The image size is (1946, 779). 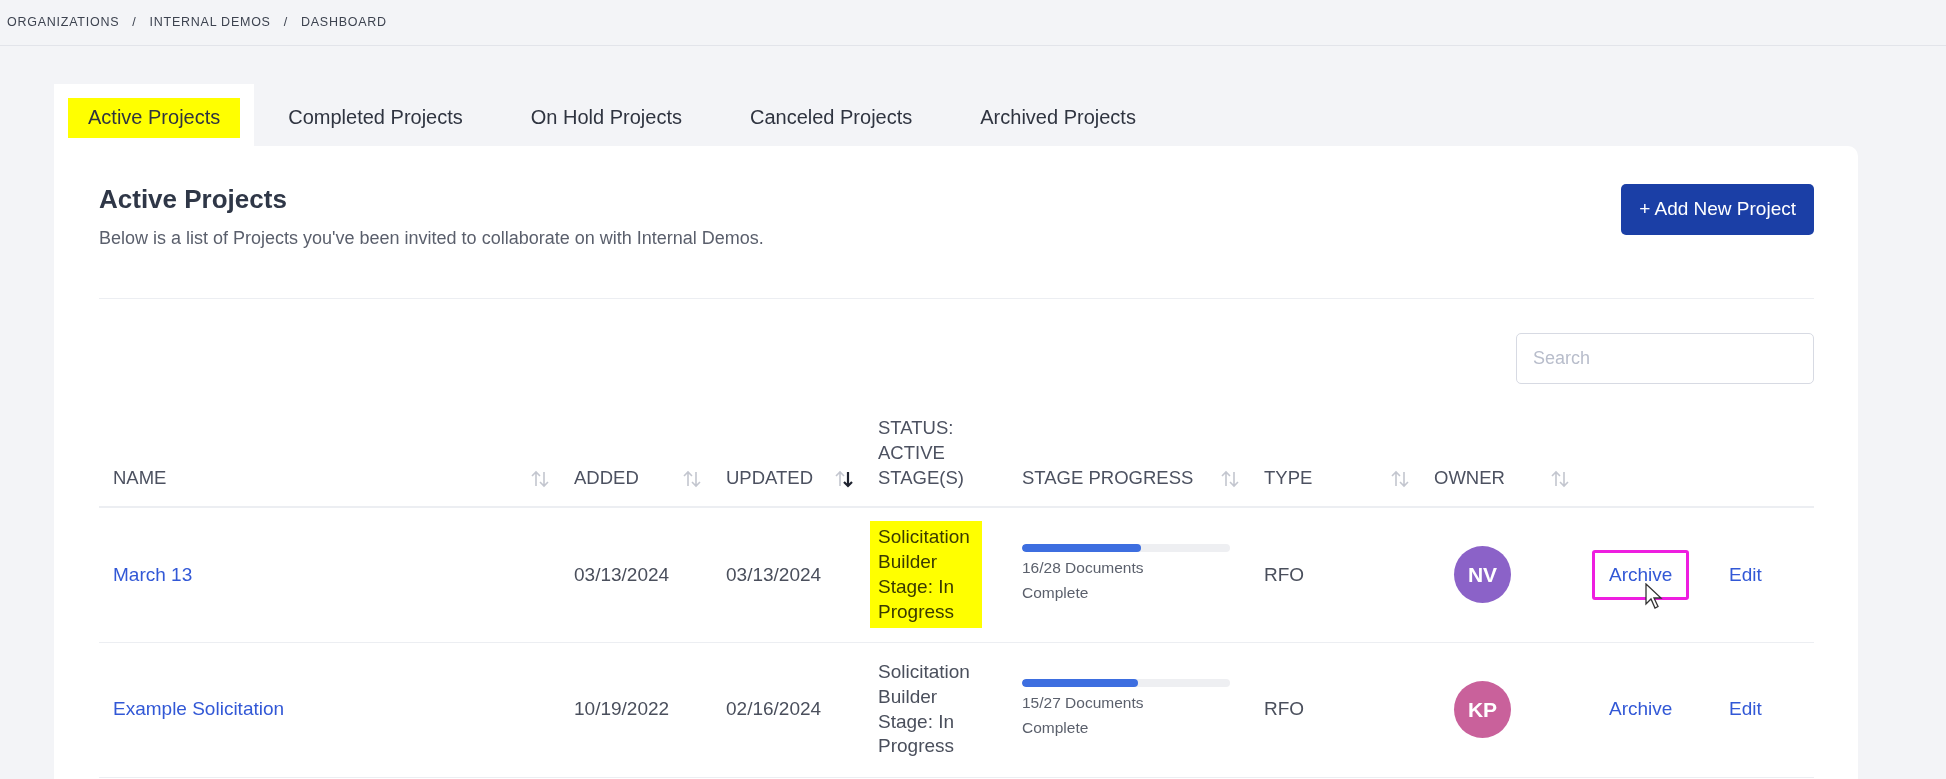 I want to click on progress-text: 16/28 Documents Complete, so click(x=1083, y=580).